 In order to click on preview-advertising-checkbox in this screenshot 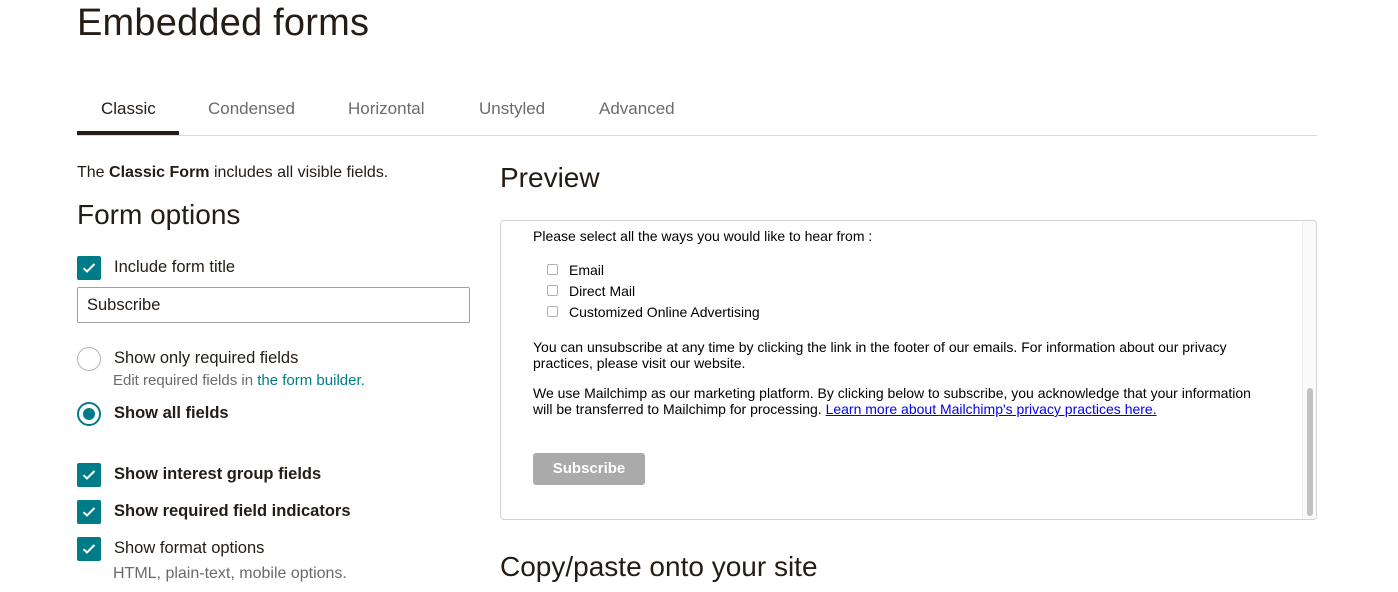, I will do `click(552, 311)`.